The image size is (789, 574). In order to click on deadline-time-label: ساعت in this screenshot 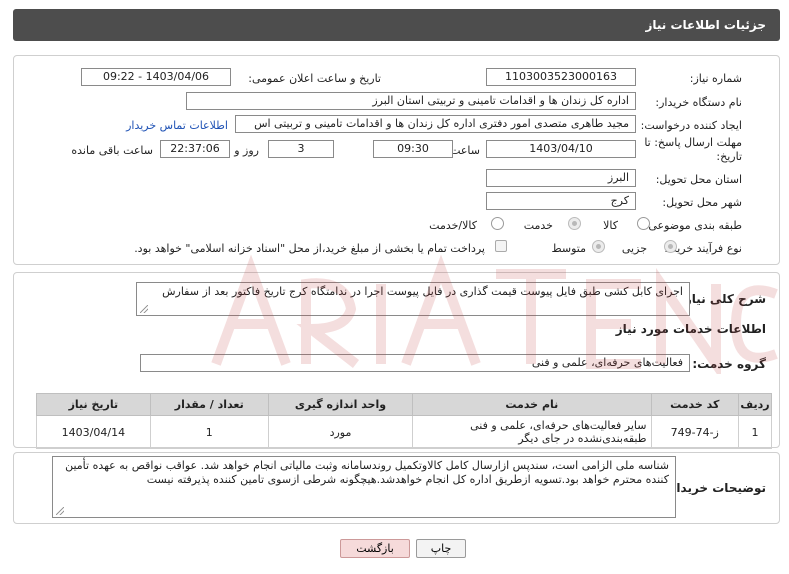, I will do `click(465, 150)`.